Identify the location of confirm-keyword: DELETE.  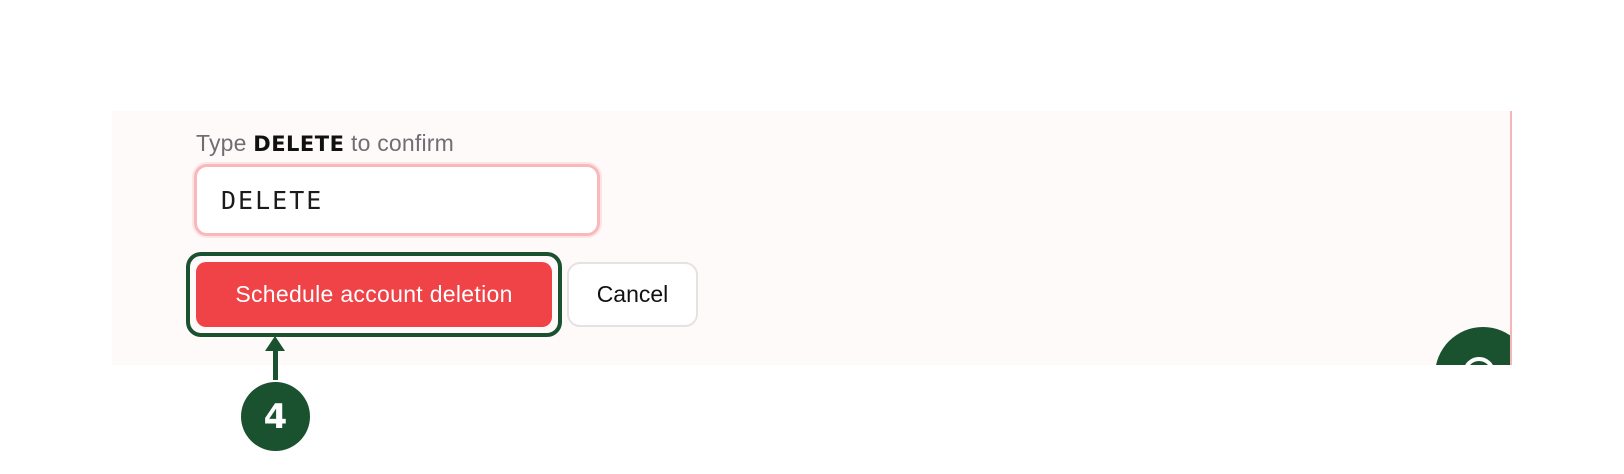
(299, 144).